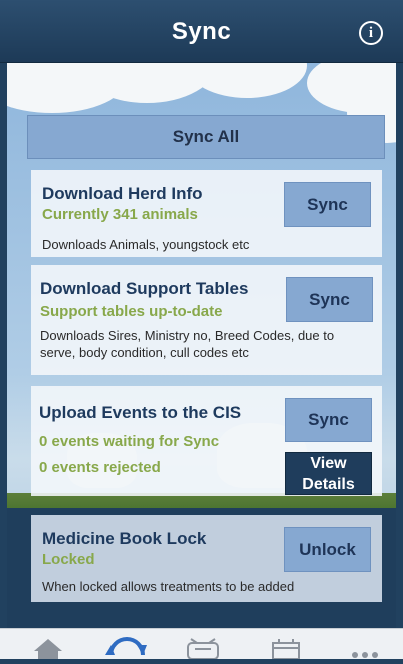 Image resolution: width=403 pixels, height=664 pixels. Describe the element at coordinates (327, 549) in the screenshot. I see `unlock-button: Unlock` at that location.